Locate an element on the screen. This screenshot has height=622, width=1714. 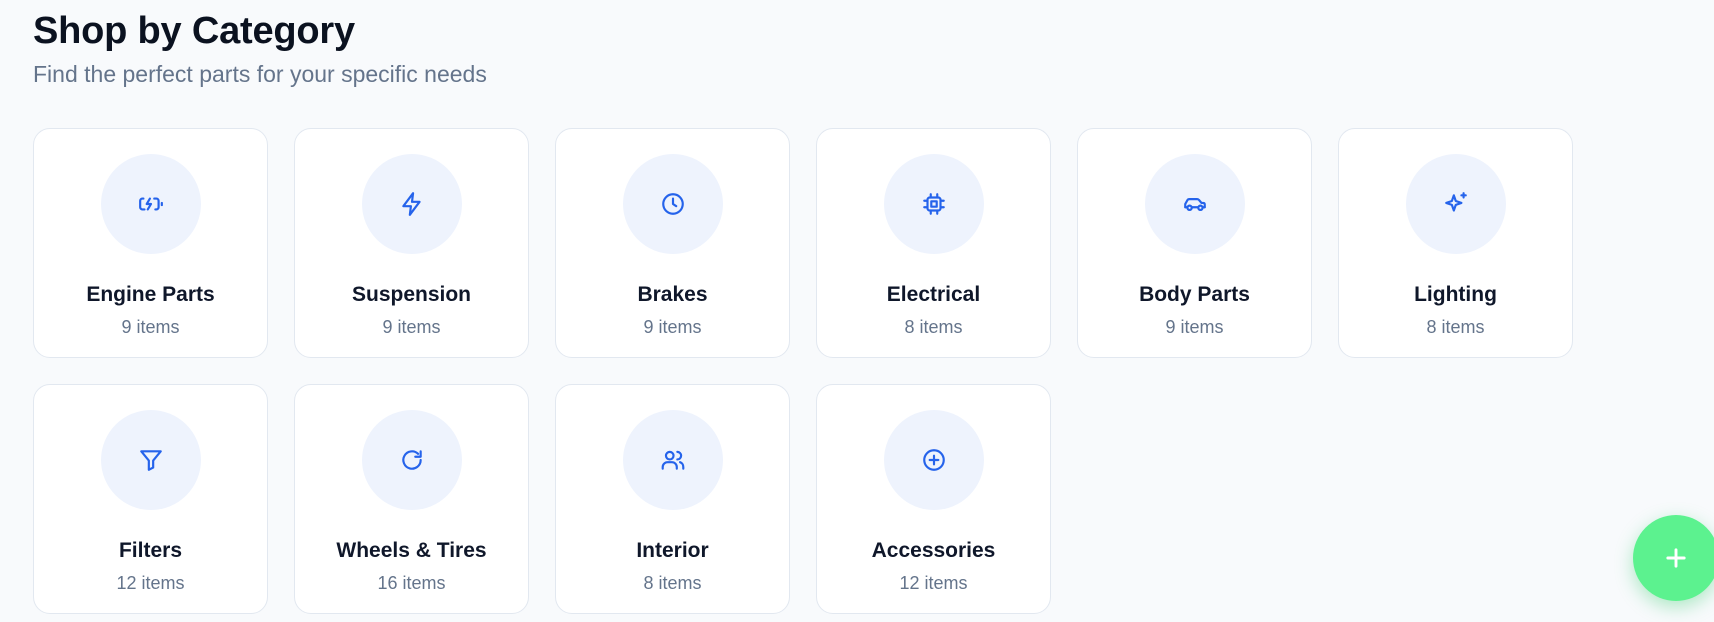
category-card-electrical: Electrical 8 items is located at coordinates (933, 243).